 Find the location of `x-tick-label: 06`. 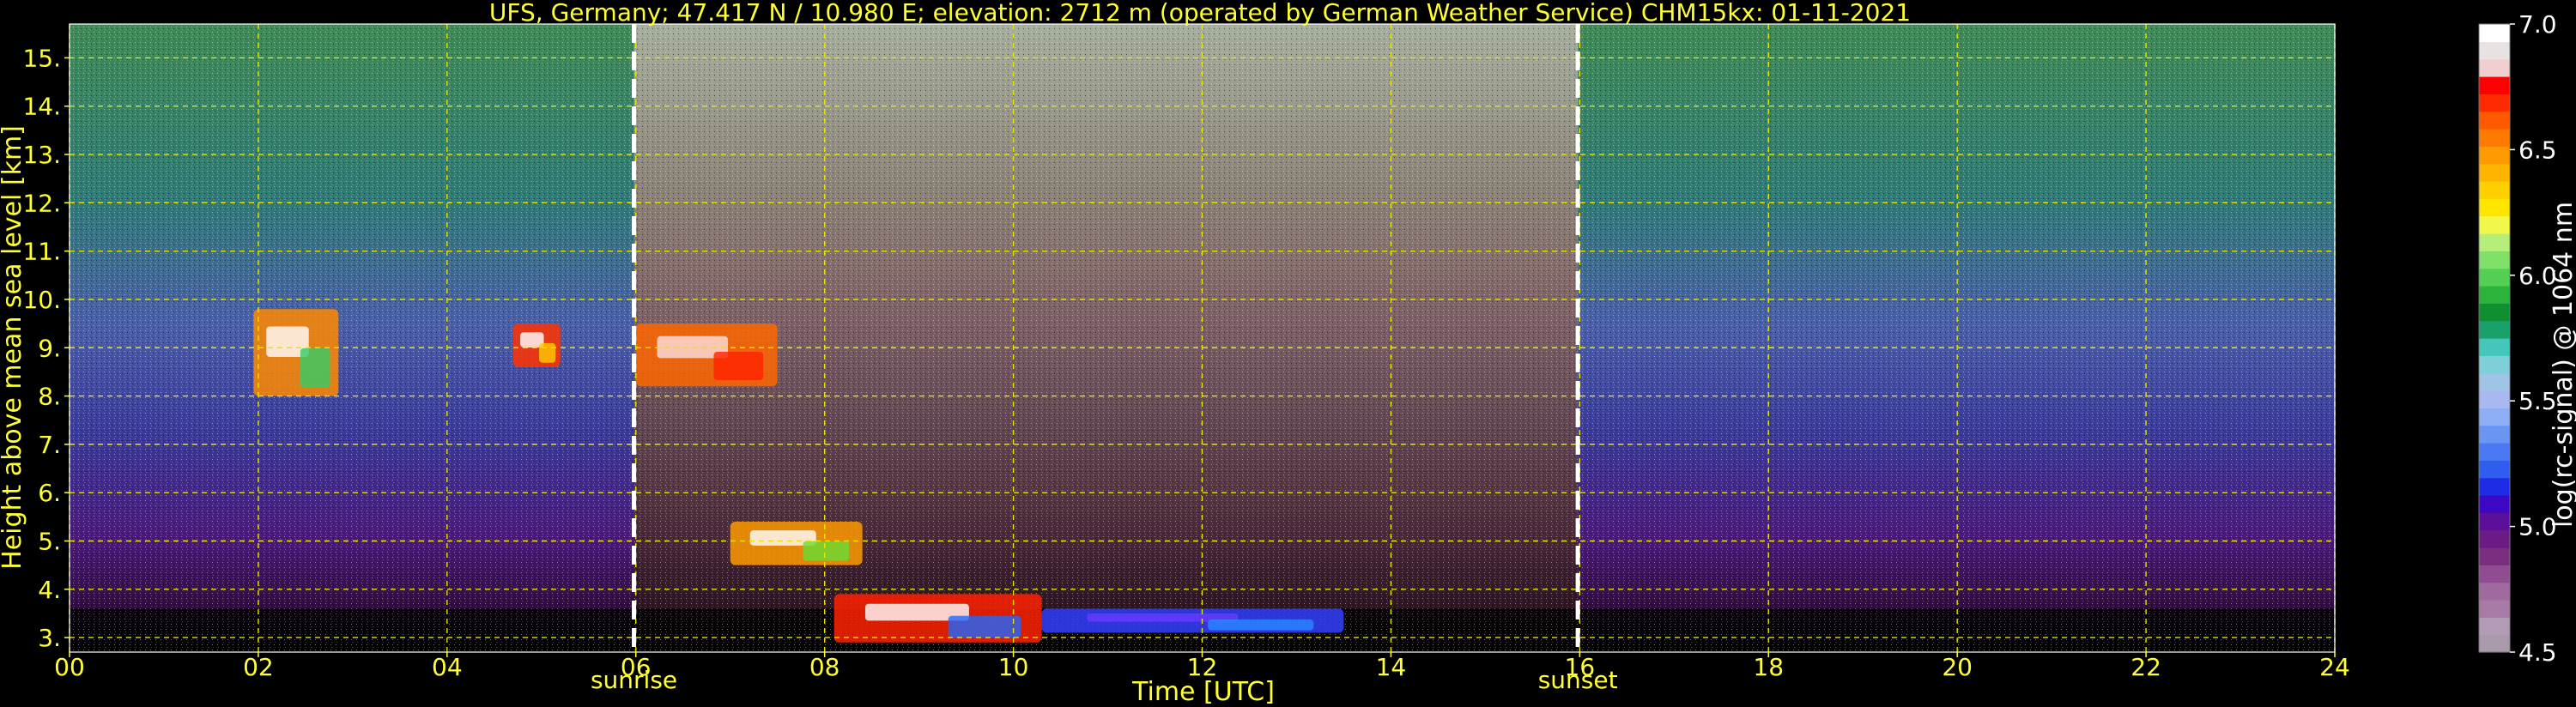

x-tick-label: 06 is located at coordinates (636, 667).